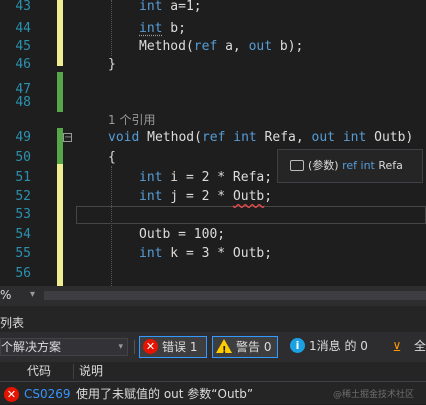 This screenshot has width=426, height=405. What do you see at coordinates (248, 196) in the screenshot?
I see `error-squiggle: Outb` at bounding box center [248, 196].